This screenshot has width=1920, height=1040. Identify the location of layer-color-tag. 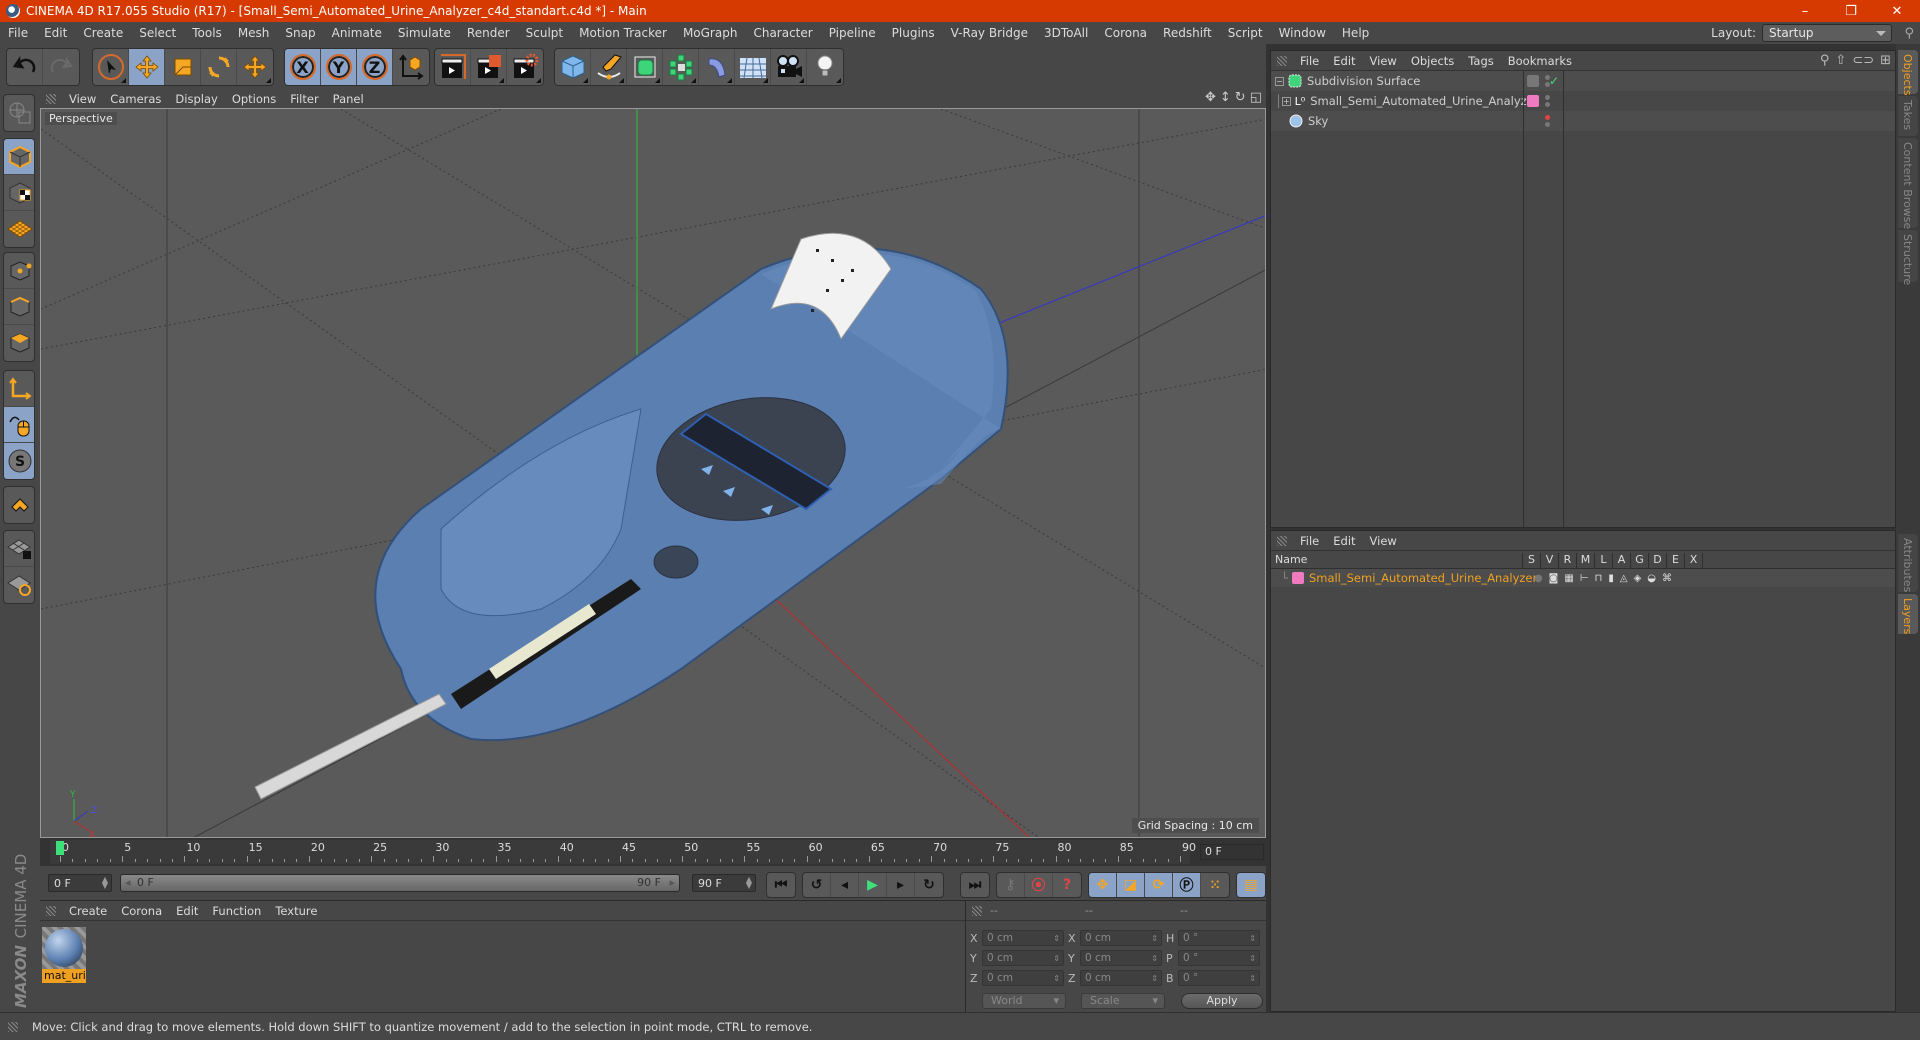
(1533, 101).